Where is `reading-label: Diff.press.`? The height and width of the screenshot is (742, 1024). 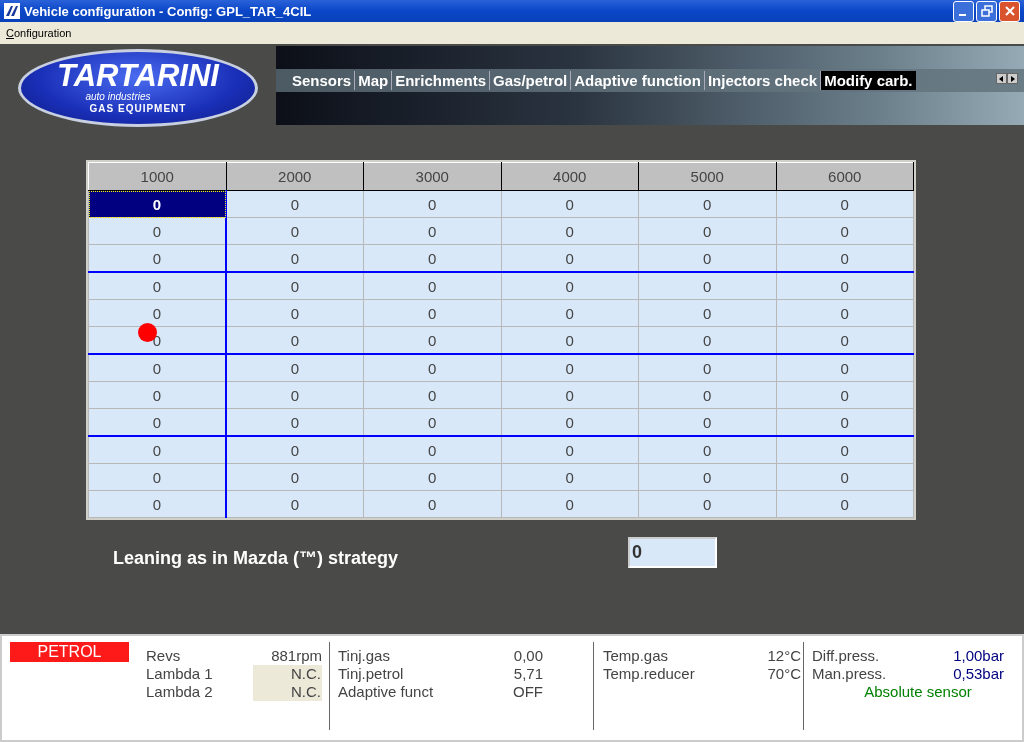
reading-label: Diff.press. is located at coordinates (846, 656).